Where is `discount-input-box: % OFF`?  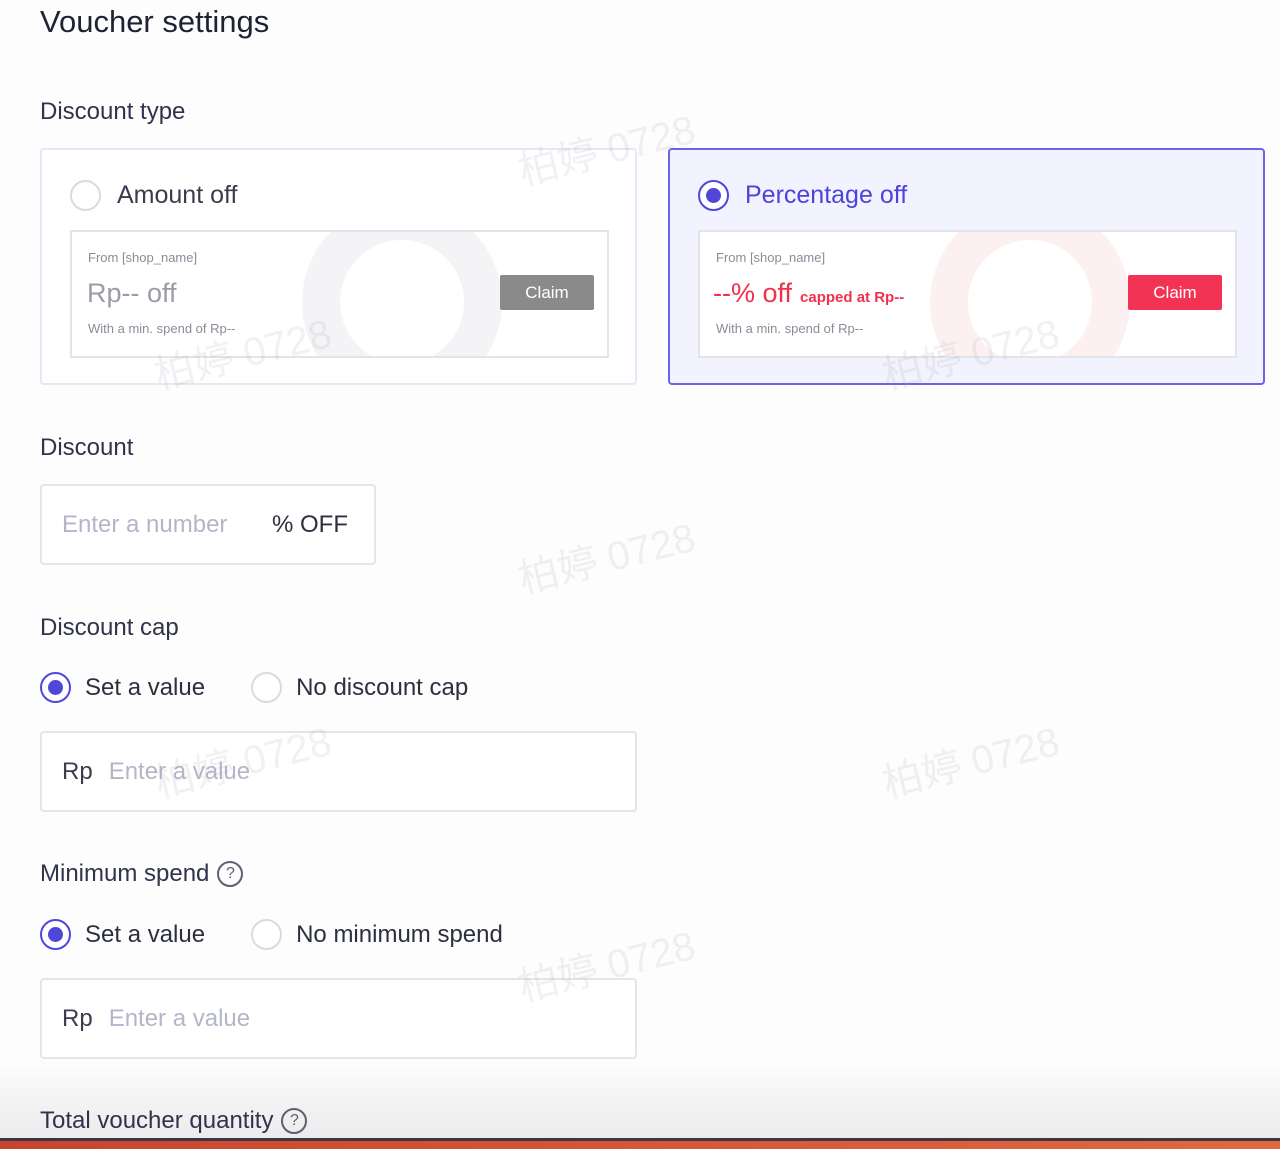
discount-input-box: % OFF is located at coordinates (208, 524).